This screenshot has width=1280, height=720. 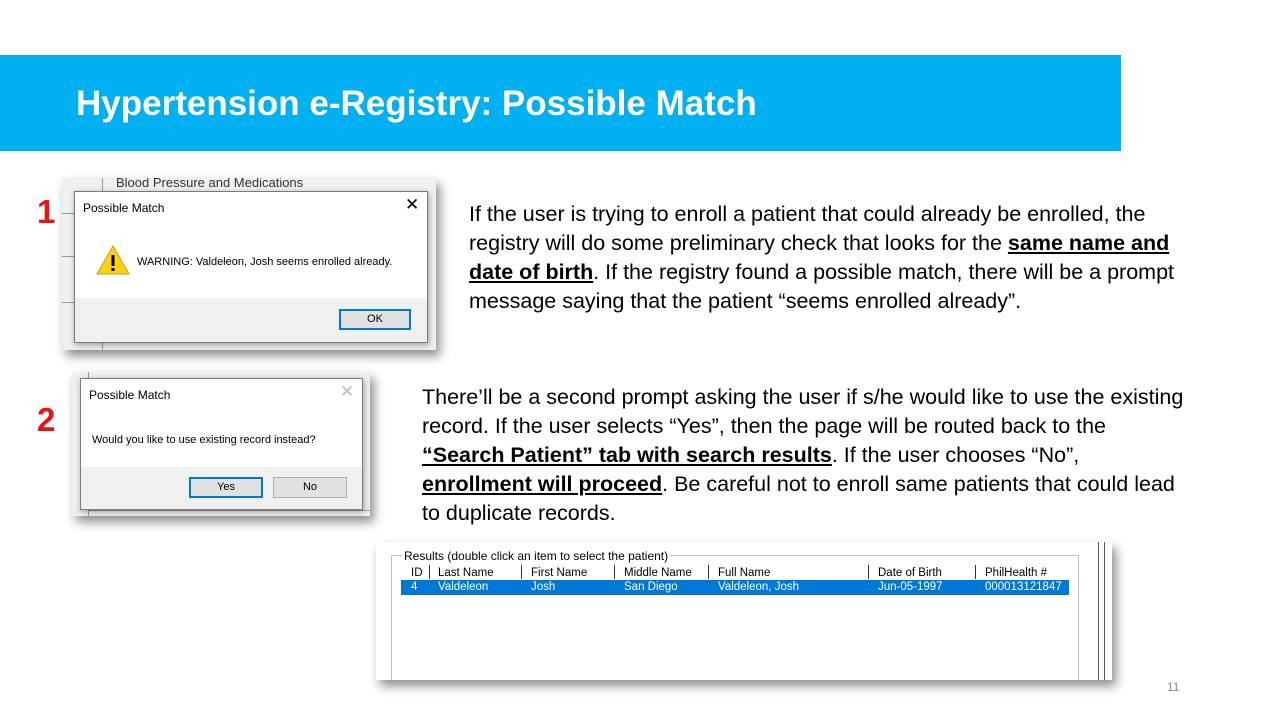 What do you see at coordinates (113, 259) in the screenshot?
I see `warning-icon` at bounding box center [113, 259].